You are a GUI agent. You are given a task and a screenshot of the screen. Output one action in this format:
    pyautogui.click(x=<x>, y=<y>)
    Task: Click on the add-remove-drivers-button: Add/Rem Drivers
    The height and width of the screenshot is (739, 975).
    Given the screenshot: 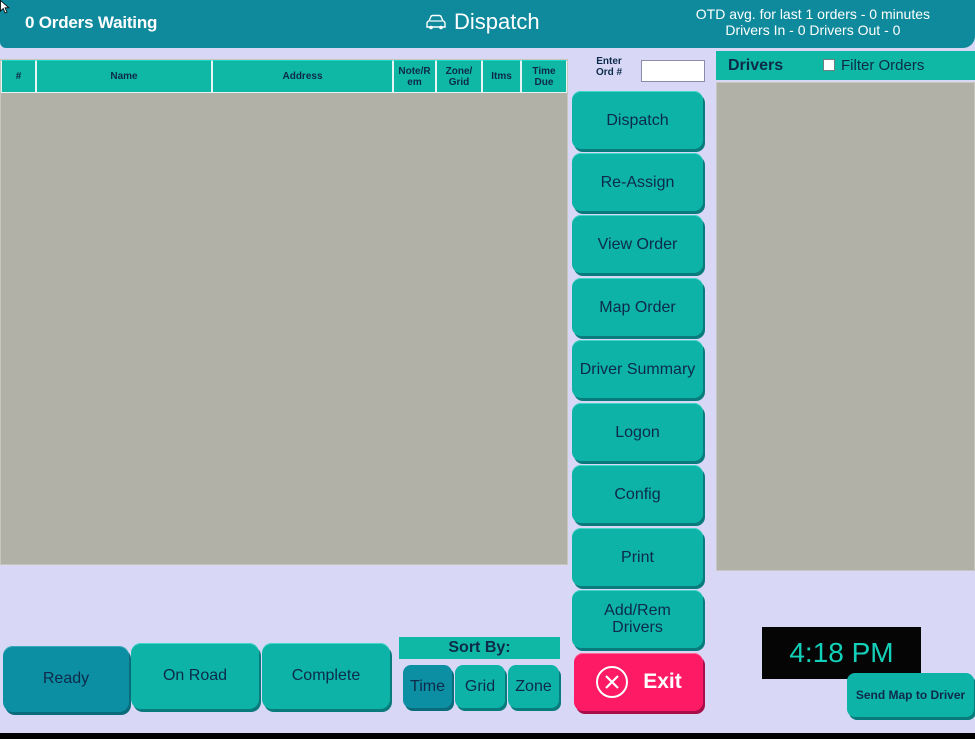 What is the action you would take?
    pyautogui.click(x=637, y=619)
    